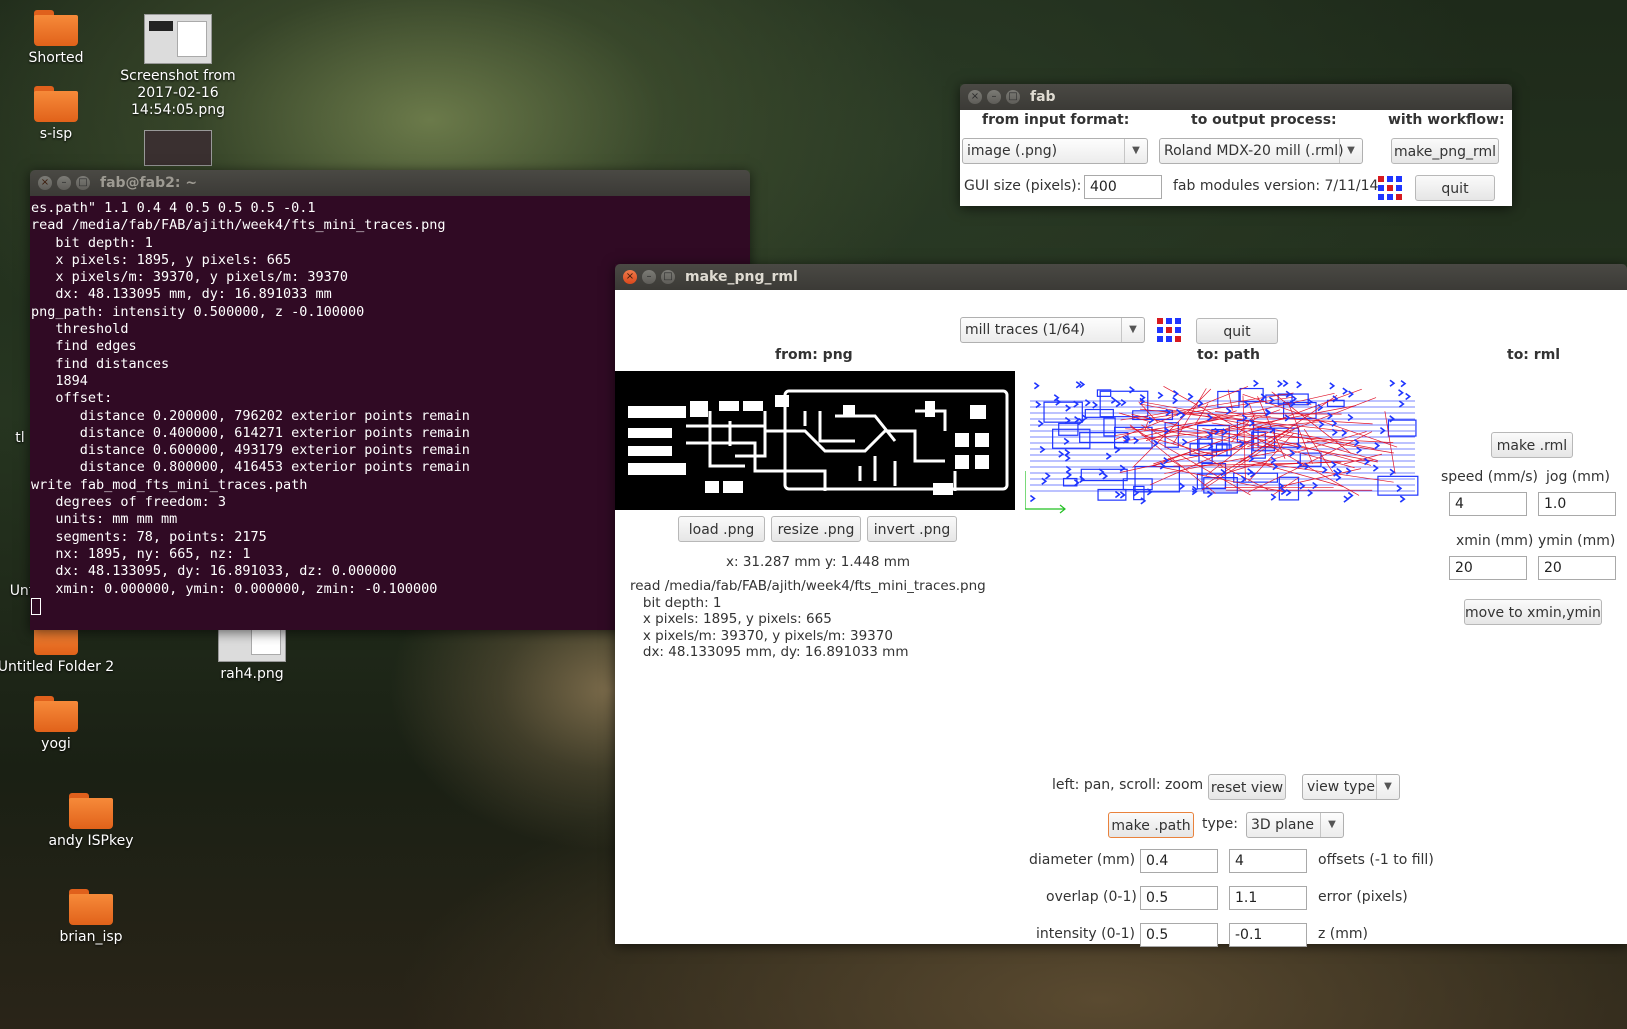 Image resolution: width=1627 pixels, height=1029 pixels. What do you see at coordinates (173, 208) in the screenshot?
I see `terminal-line: es.path" 1.1 0.4 4 0.5 0.5 0.5 -0.1` at bounding box center [173, 208].